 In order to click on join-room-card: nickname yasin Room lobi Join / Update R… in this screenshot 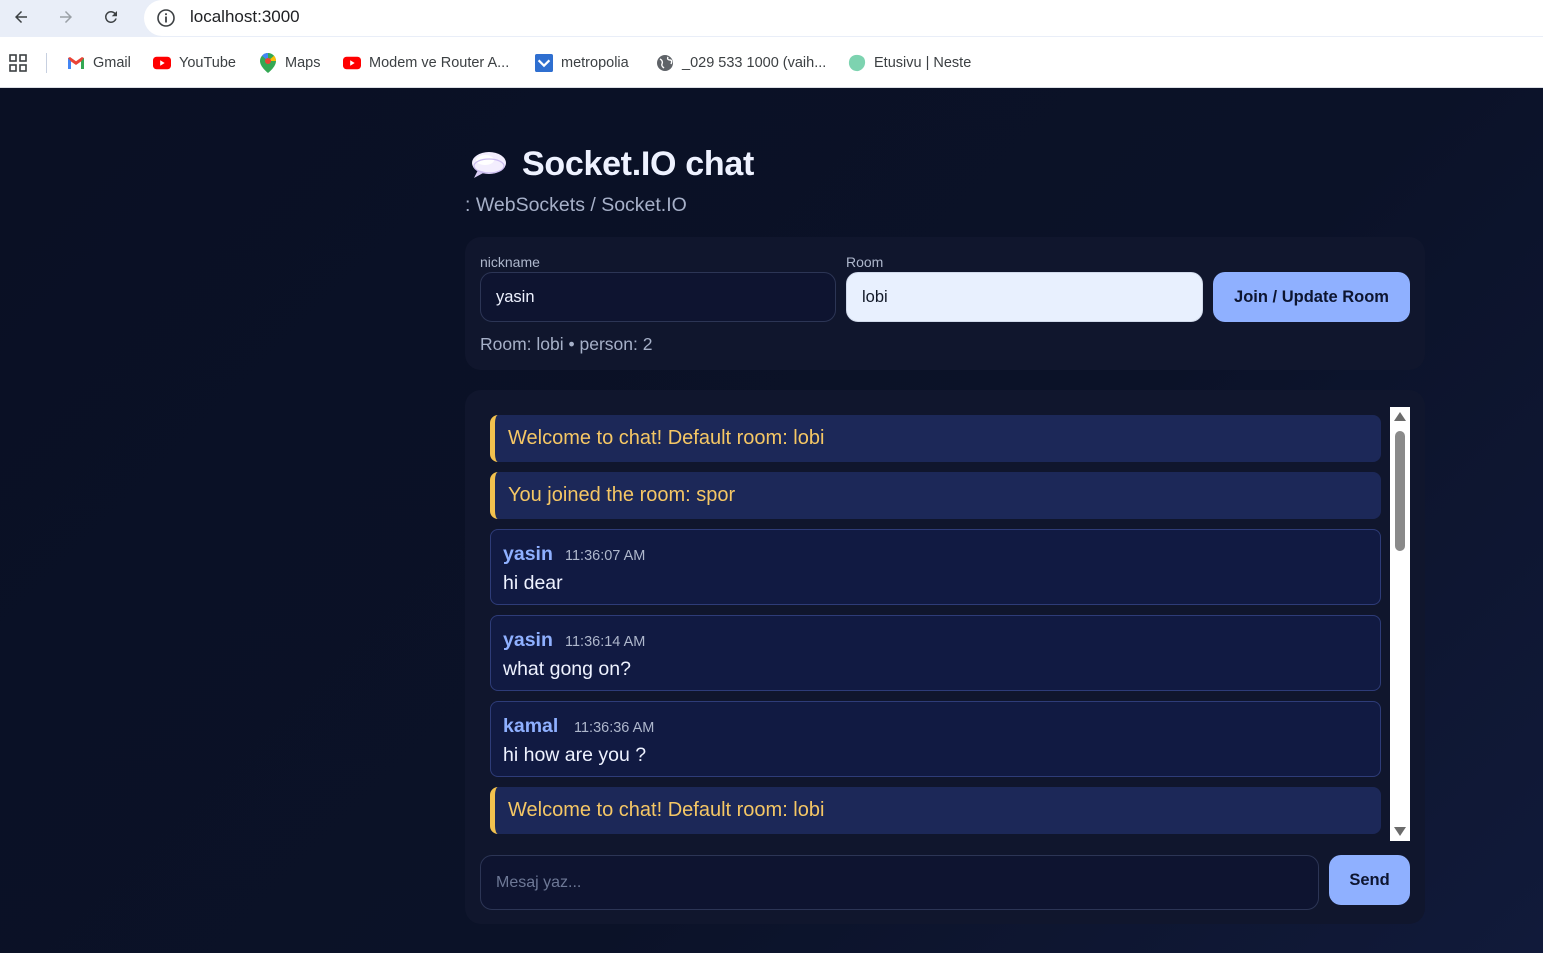, I will do `click(945, 303)`.